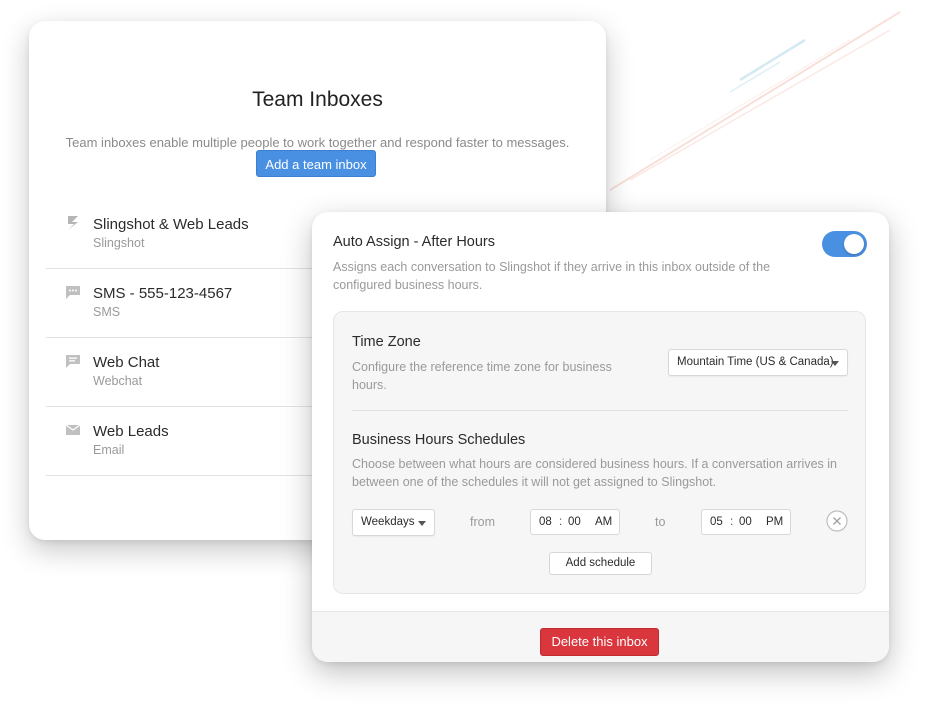  What do you see at coordinates (119, 243) in the screenshot?
I see `inbox-type: Slingshot` at bounding box center [119, 243].